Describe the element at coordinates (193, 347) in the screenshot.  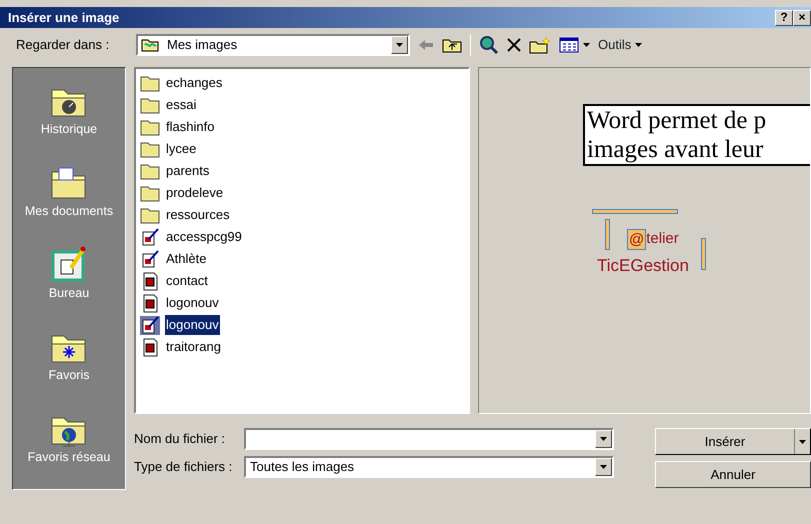
I see `file-item: traitorang` at that location.